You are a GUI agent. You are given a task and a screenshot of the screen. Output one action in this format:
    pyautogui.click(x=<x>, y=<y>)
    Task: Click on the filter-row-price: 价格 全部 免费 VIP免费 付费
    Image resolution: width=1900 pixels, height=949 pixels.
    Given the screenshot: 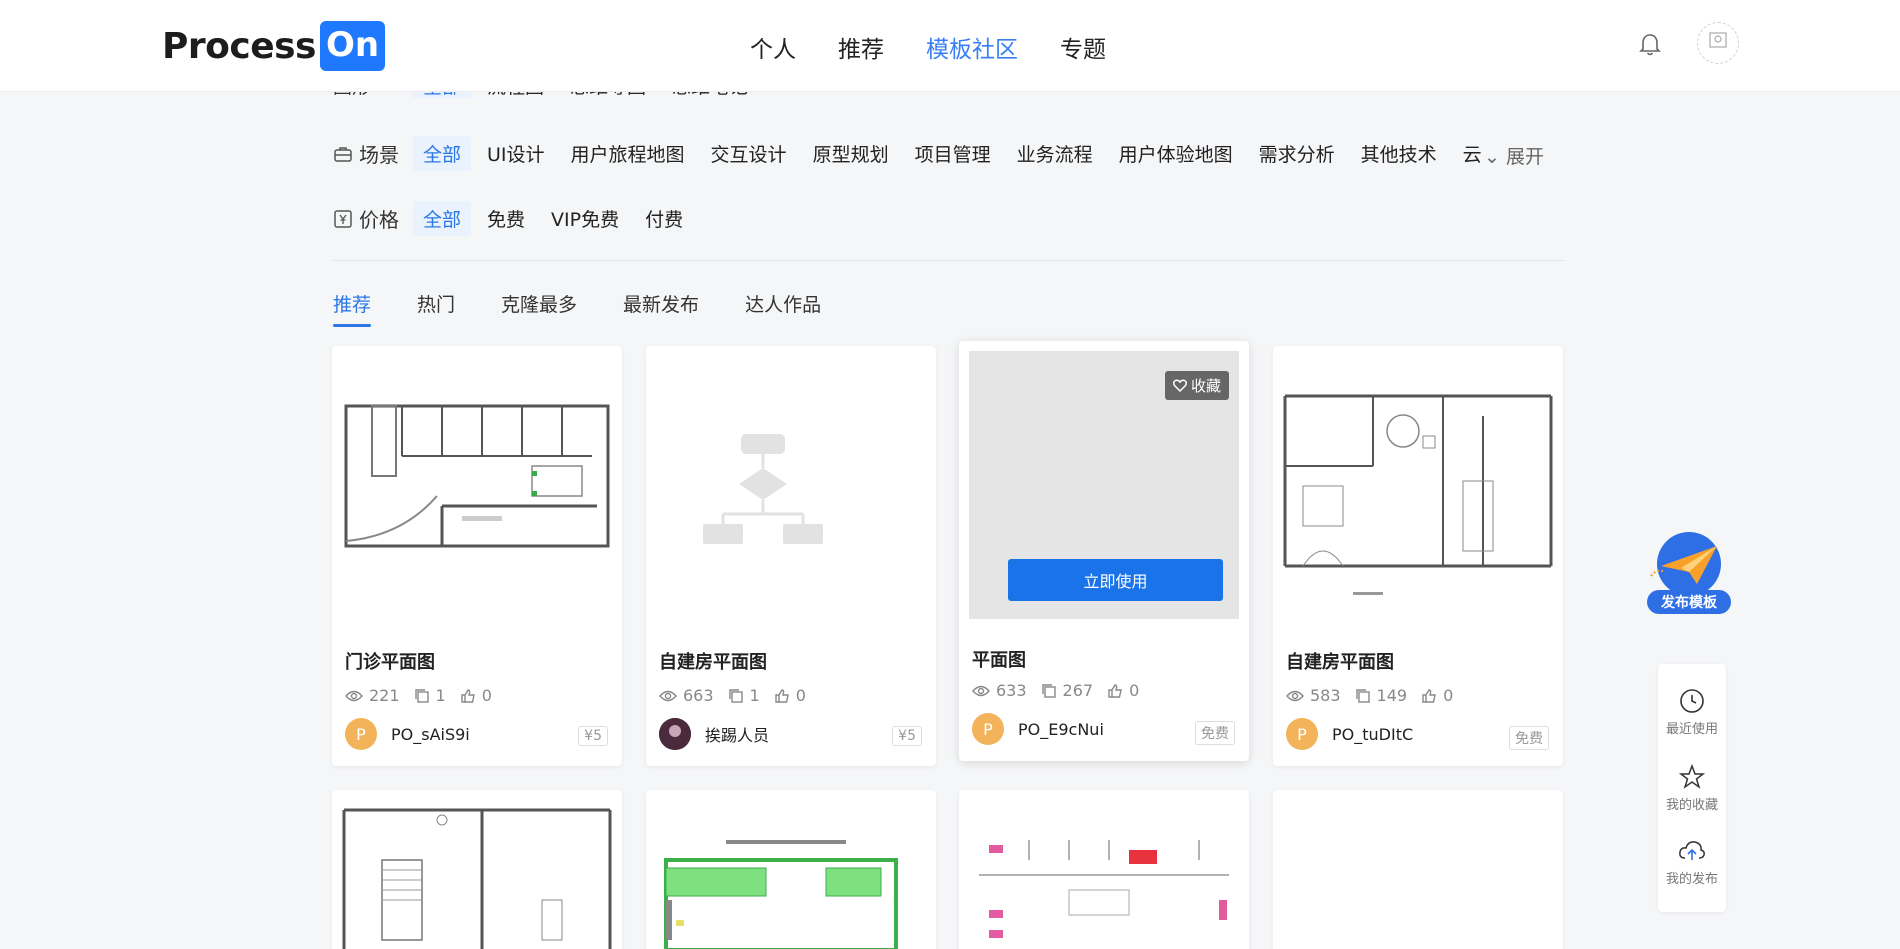 What is the action you would take?
    pyautogui.click(x=516, y=218)
    